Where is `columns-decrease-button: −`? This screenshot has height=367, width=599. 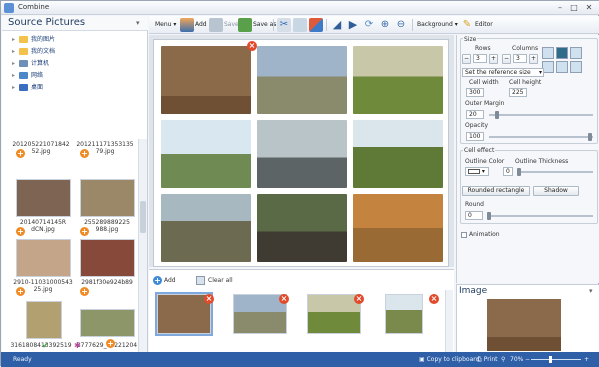
columns-decrease-button: − is located at coordinates (506, 59).